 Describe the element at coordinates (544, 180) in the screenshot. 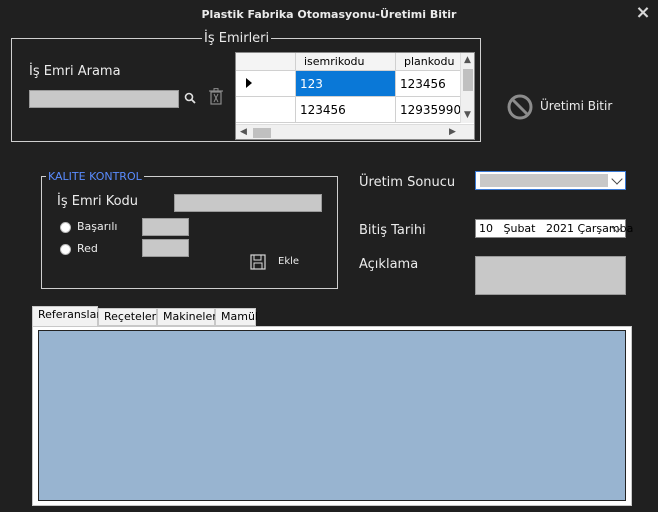

I see `result-select-value` at that location.